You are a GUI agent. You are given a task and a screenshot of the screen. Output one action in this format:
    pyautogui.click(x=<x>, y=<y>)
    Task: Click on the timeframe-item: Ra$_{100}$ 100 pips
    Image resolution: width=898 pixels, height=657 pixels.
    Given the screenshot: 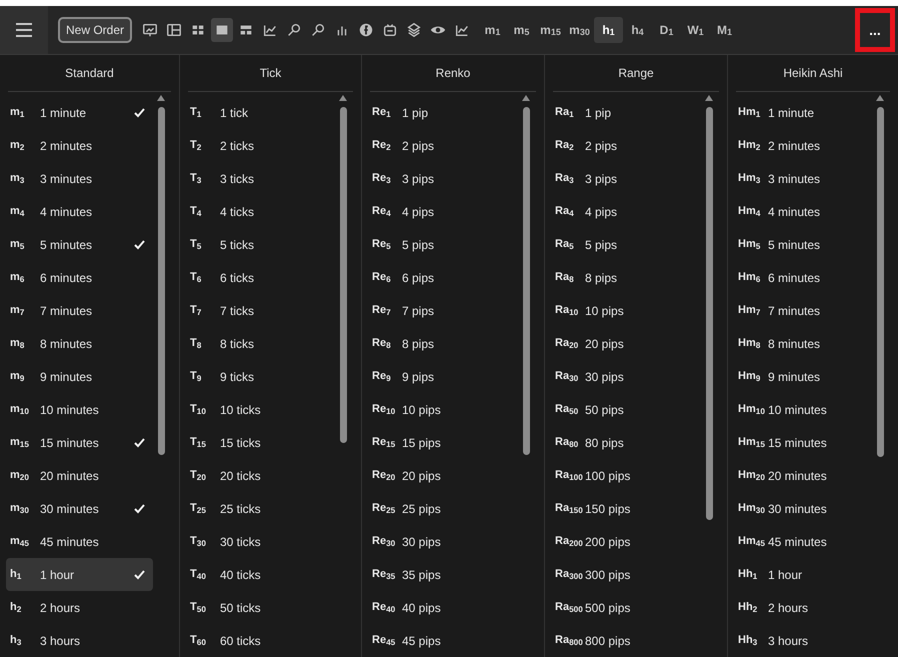 What is the action you would take?
    pyautogui.click(x=626, y=475)
    